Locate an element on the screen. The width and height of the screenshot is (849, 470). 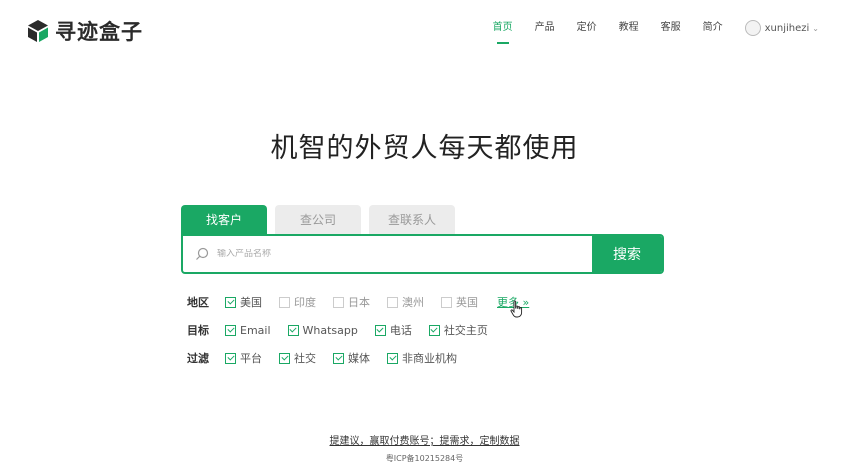
target-option-whatsapp: Whatsapp is located at coordinates (322, 330).